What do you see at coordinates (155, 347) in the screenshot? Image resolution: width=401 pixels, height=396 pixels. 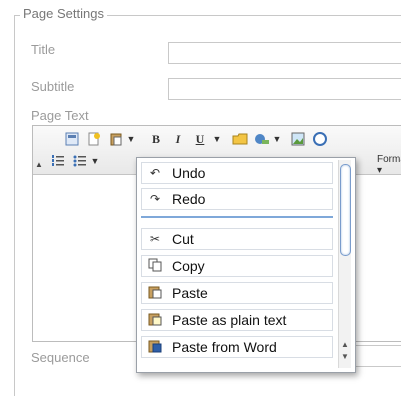 I see `paste-word-icon` at bounding box center [155, 347].